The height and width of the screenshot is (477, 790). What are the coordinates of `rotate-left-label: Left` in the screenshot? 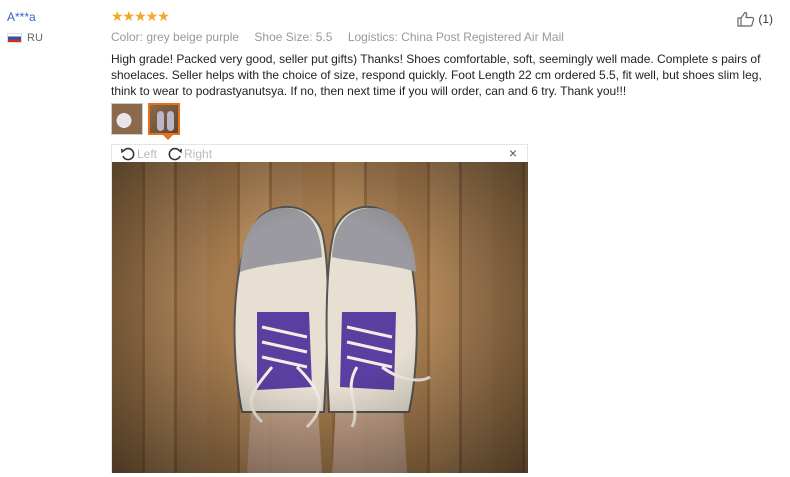 It's located at (147, 153).